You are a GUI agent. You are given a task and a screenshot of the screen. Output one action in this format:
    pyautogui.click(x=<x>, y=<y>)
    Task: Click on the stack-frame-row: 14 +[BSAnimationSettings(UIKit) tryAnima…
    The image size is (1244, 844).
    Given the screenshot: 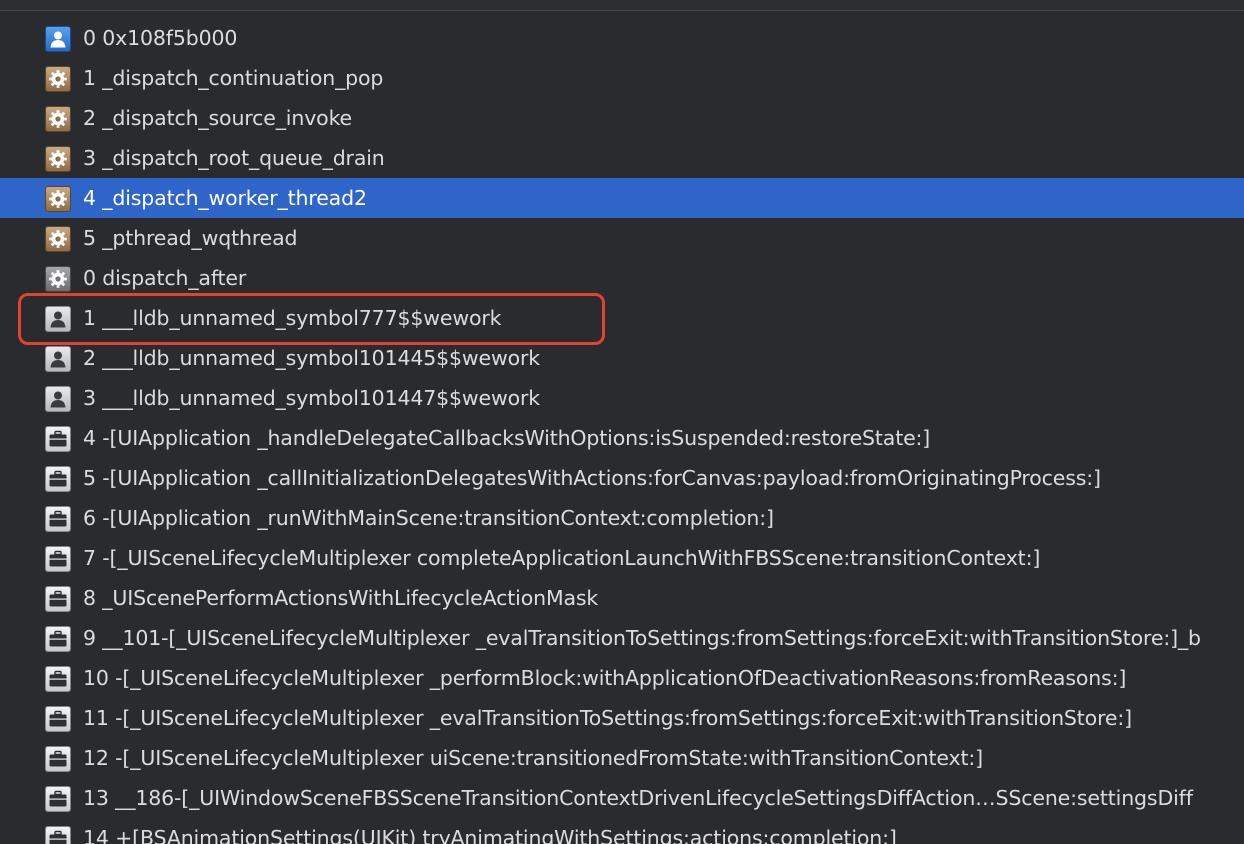 What is the action you would take?
    pyautogui.click(x=622, y=831)
    